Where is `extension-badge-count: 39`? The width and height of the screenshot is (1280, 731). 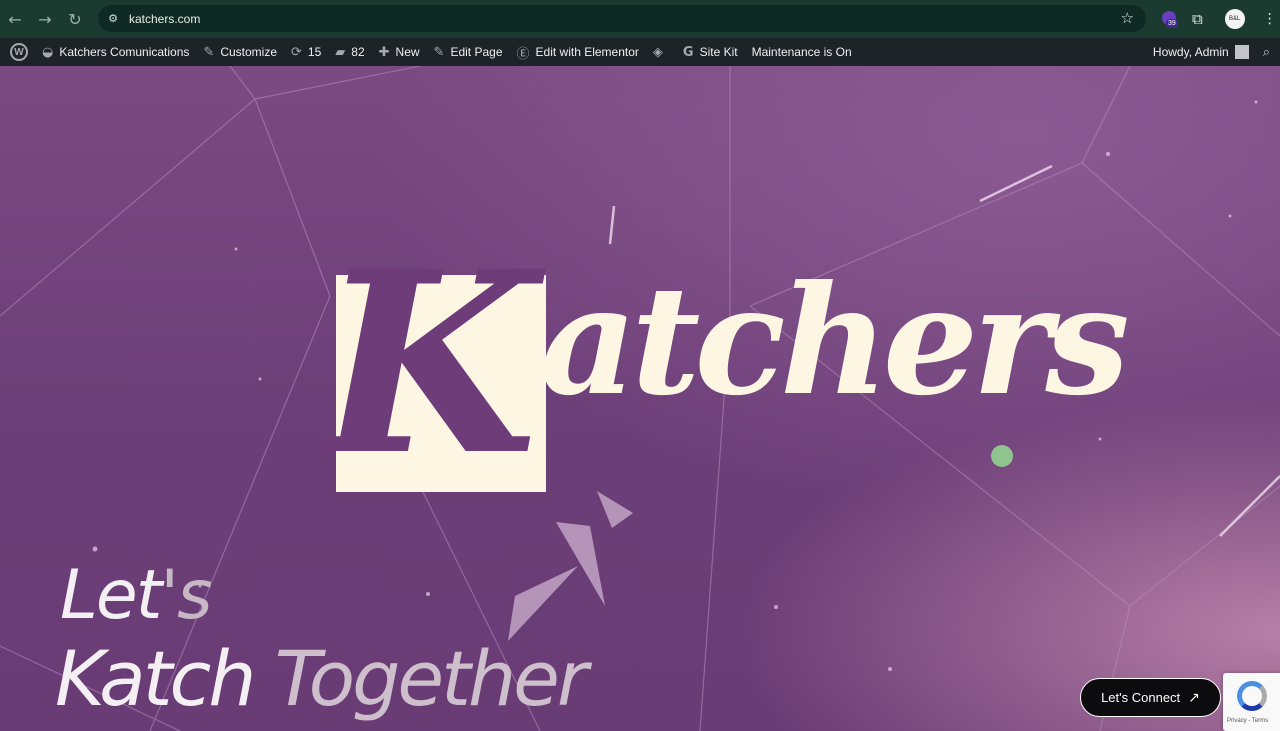
extension-badge-count: 39 is located at coordinates (1172, 23).